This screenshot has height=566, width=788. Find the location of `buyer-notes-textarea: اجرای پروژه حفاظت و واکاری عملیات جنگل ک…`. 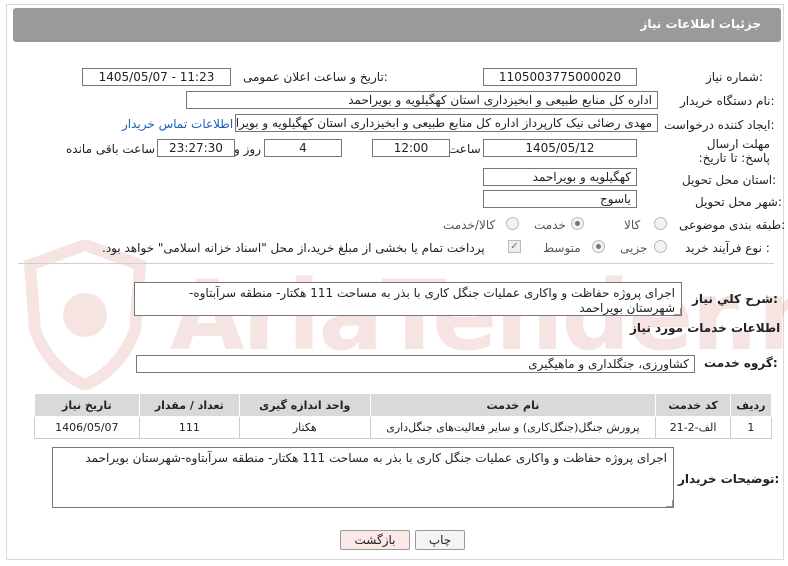

buyer-notes-textarea: اجرای پروژه حفاظت و واکاری عملیات جنگل ک… is located at coordinates (363, 477).